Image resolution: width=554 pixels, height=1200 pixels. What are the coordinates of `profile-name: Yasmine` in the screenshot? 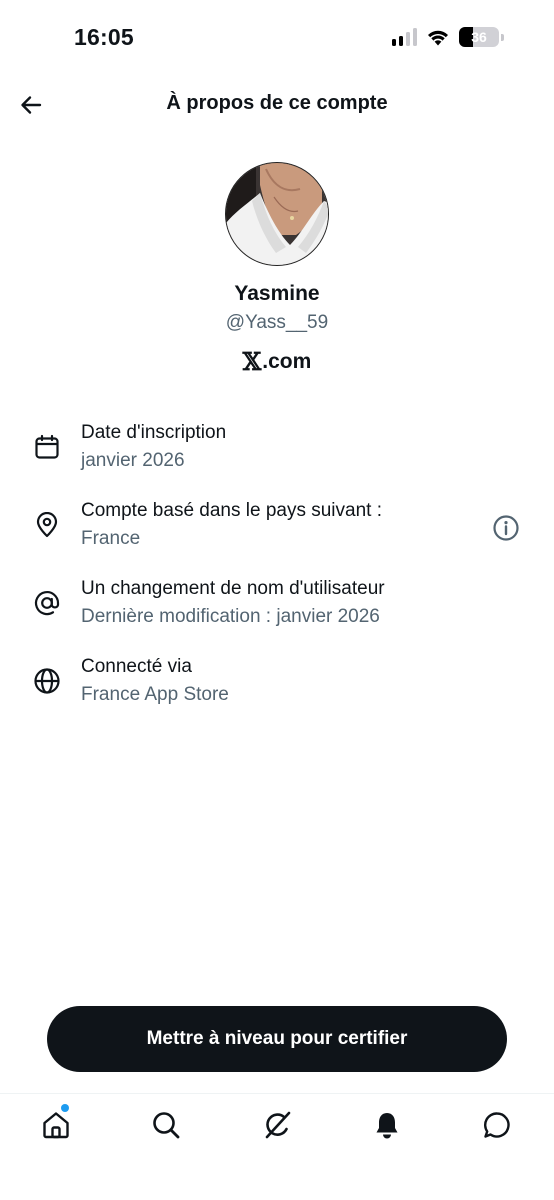 It's located at (277, 293).